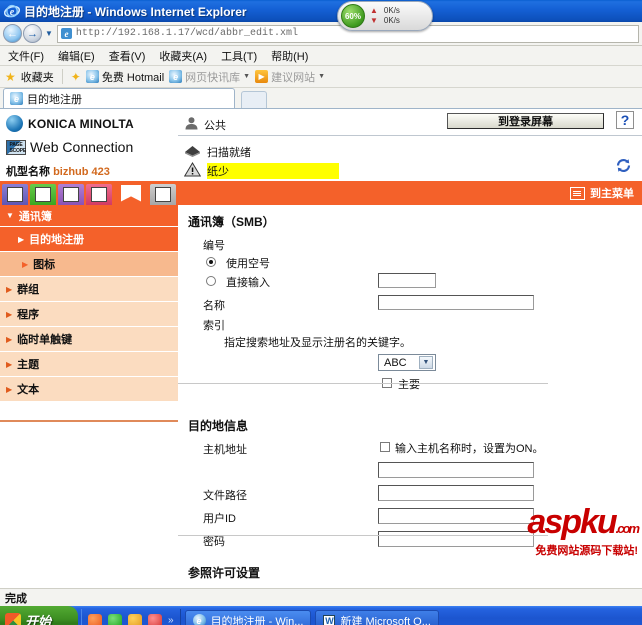 The width and height of the screenshot is (642, 625). What do you see at coordinates (124, 77) in the screenshot?
I see `favbar-item-hotmail: e 免费 Hotmail` at bounding box center [124, 77].